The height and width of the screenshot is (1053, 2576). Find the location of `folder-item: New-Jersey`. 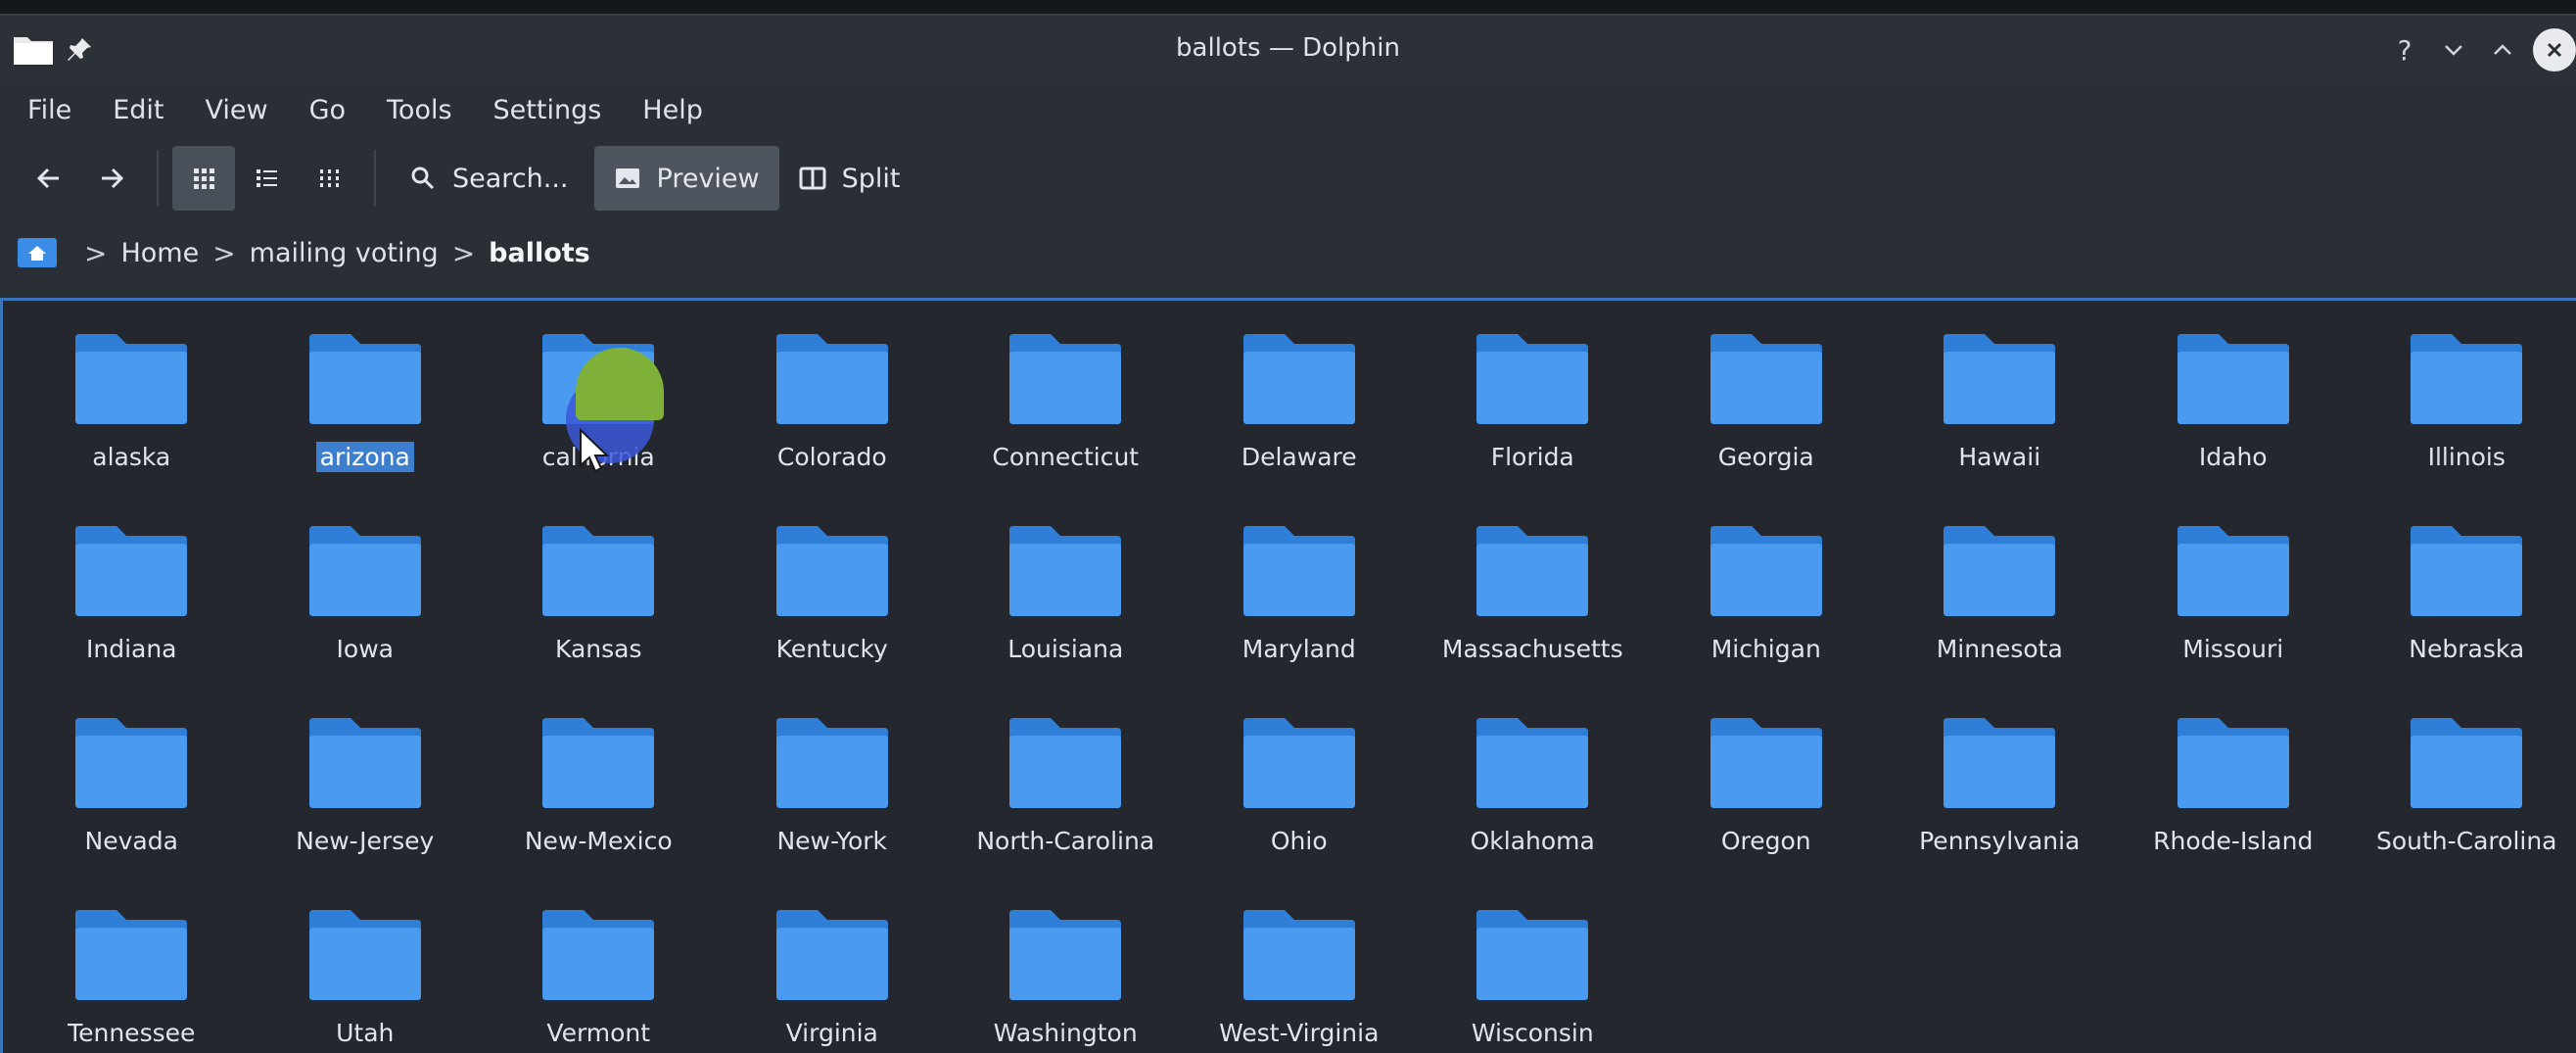

folder-item: New-Jersey is located at coordinates (366, 810).